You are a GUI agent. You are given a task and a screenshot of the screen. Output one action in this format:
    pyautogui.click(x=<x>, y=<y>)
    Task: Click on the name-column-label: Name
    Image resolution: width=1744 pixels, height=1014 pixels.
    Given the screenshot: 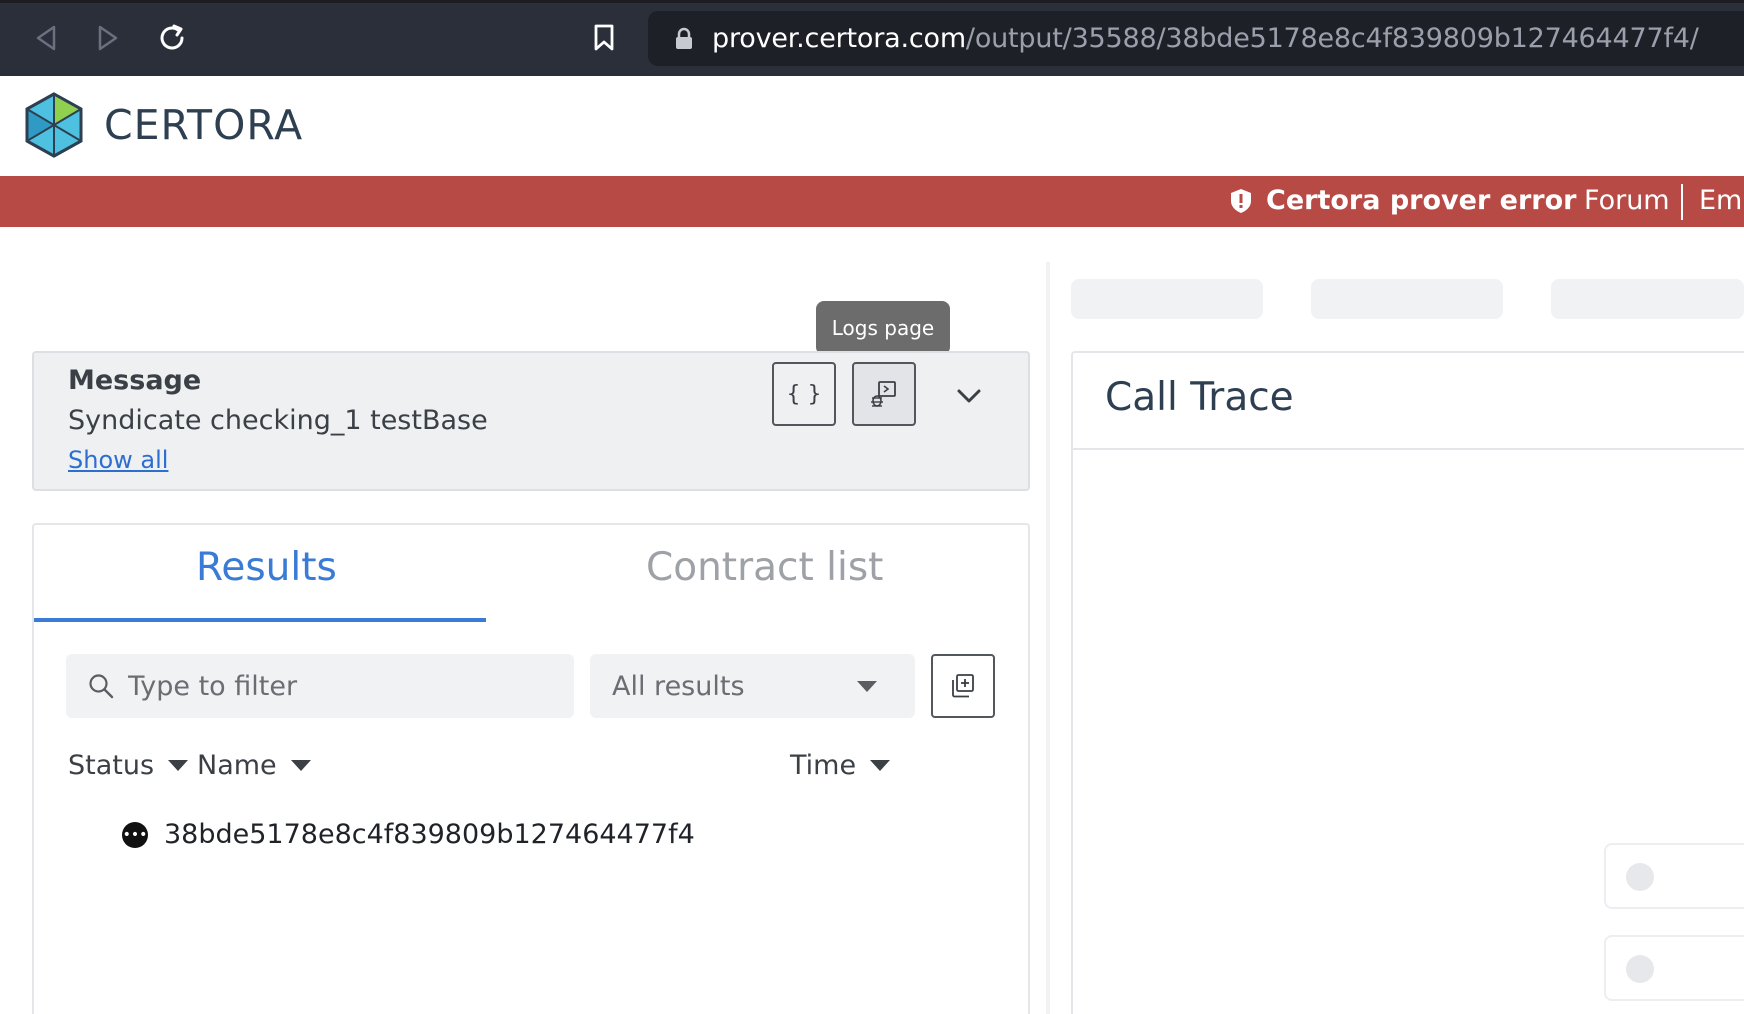 What is the action you would take?
    pyautogui.click(x=237, y=765)
    